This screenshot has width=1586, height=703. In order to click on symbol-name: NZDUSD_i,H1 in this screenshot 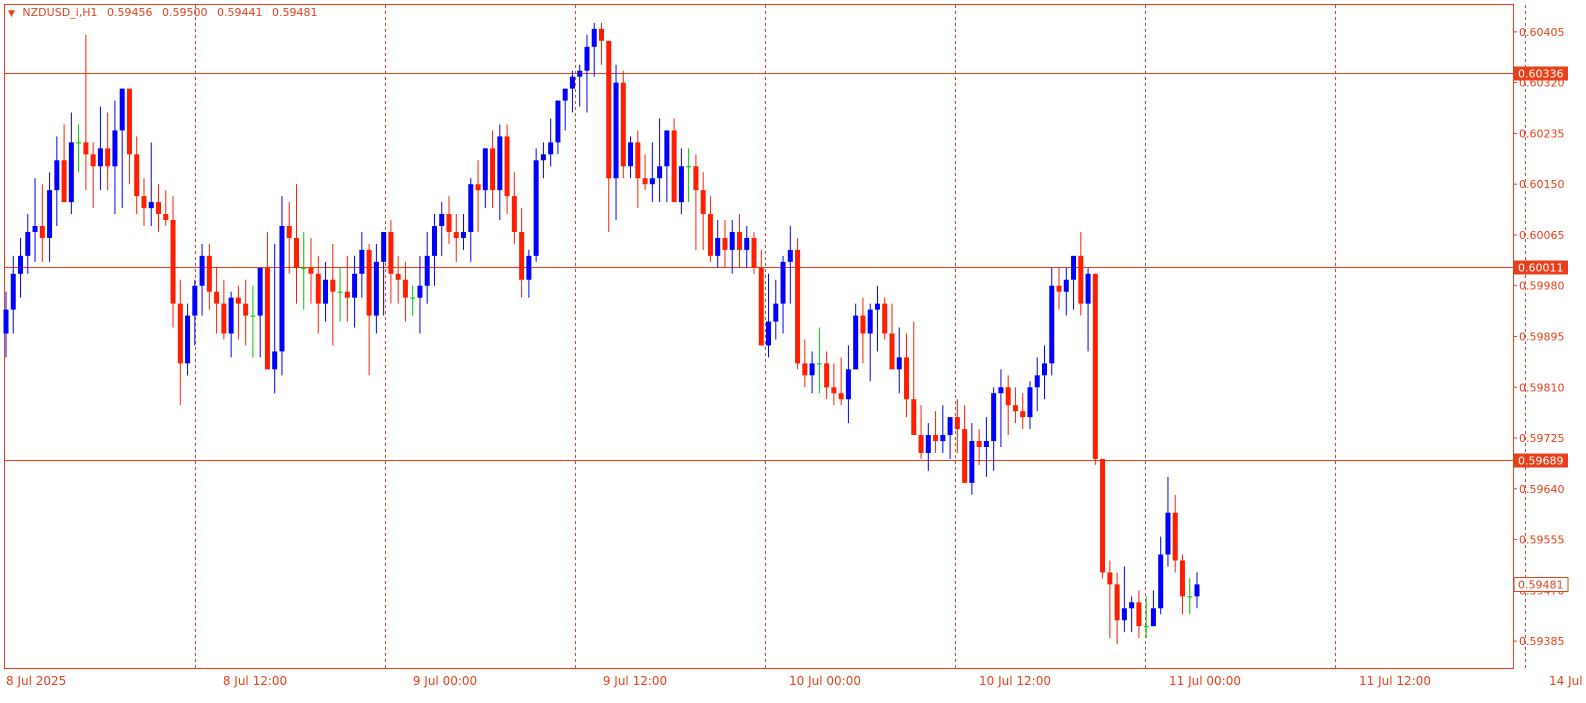, I will do `click(60, 12)`.